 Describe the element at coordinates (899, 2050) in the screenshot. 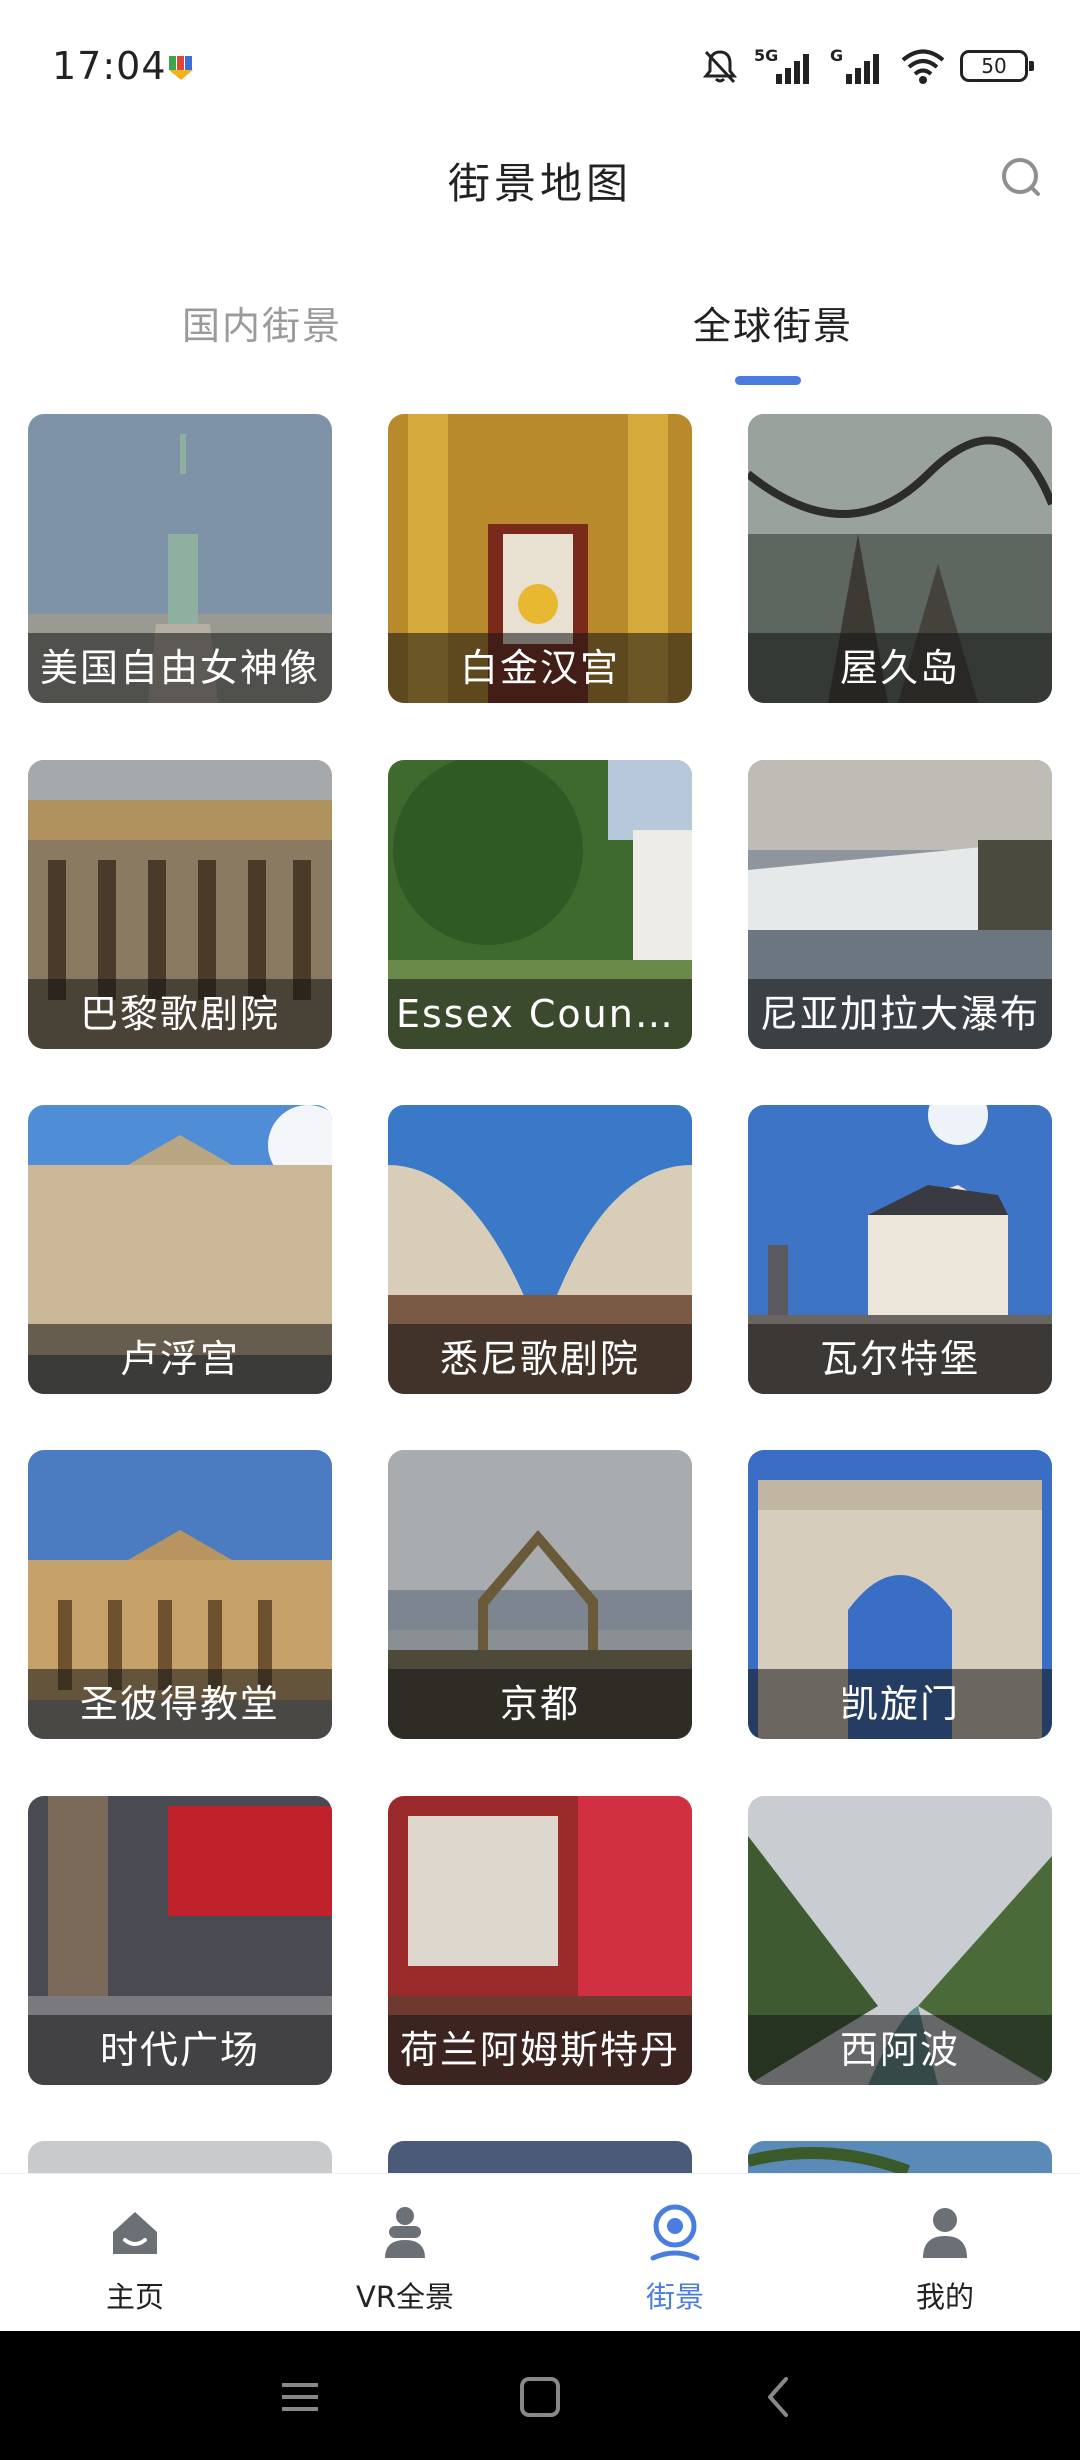

I see `place-label: 西阿波` at that location.